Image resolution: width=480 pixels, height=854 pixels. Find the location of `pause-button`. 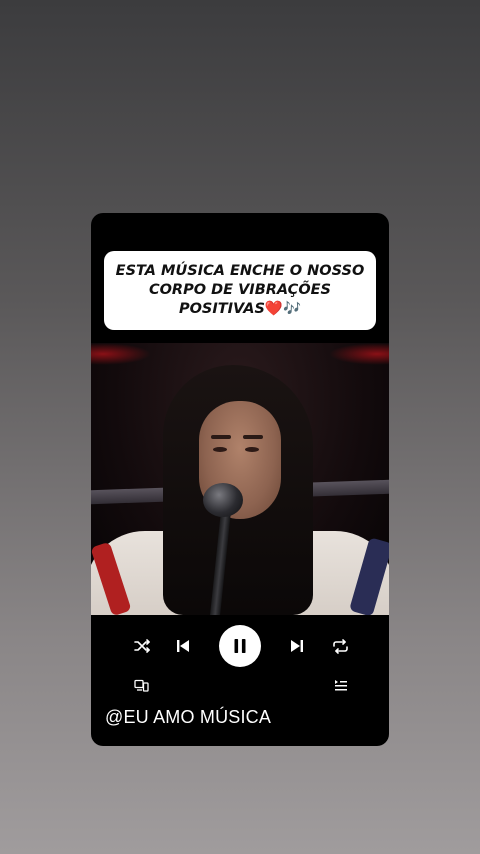

pause-button is located at coordinates (240, 646).